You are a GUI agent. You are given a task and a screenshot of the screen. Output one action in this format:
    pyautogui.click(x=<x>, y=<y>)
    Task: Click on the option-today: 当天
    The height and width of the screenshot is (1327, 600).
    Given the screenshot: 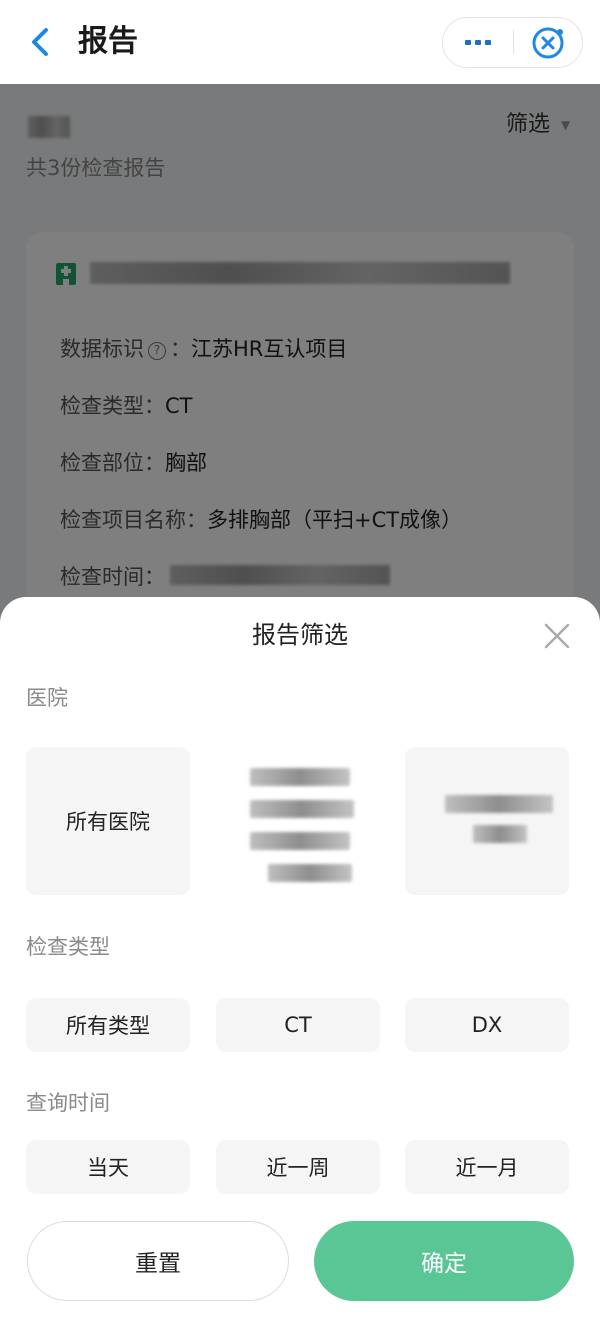 What is the action you would take?
    pyautogui.click(x=108, y=1167)
    